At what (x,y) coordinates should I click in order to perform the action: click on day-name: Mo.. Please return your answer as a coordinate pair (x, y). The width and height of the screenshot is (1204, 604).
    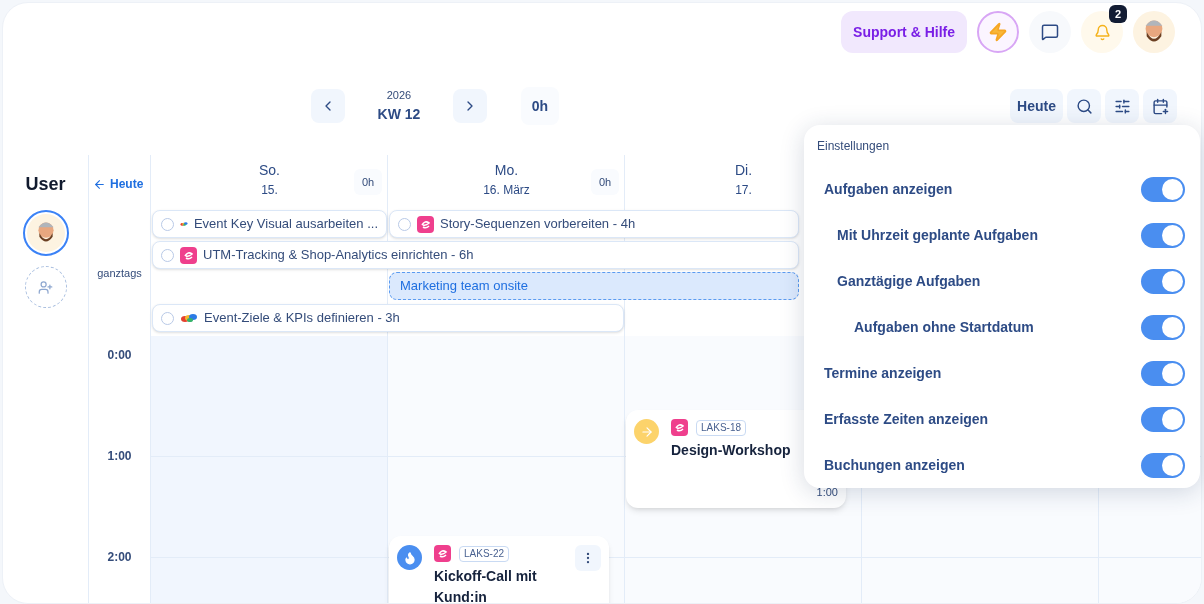
    Looking at the image, I should click on (506, 170).